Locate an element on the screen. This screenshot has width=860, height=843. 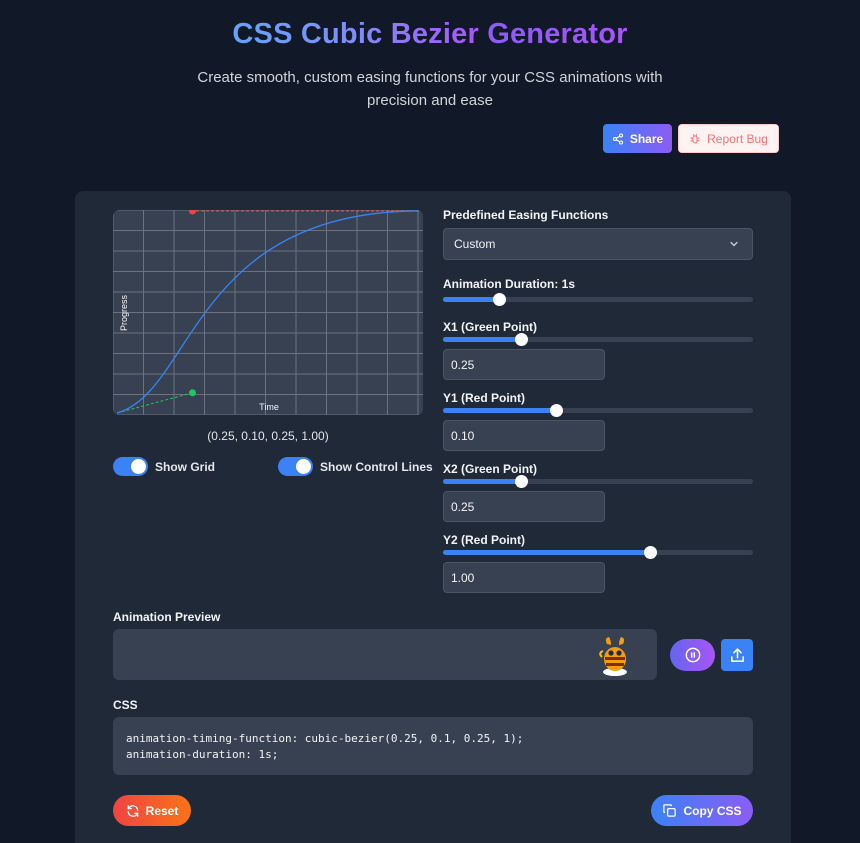
report-bug-button: Report Bug is located at coordinates (728, 138).